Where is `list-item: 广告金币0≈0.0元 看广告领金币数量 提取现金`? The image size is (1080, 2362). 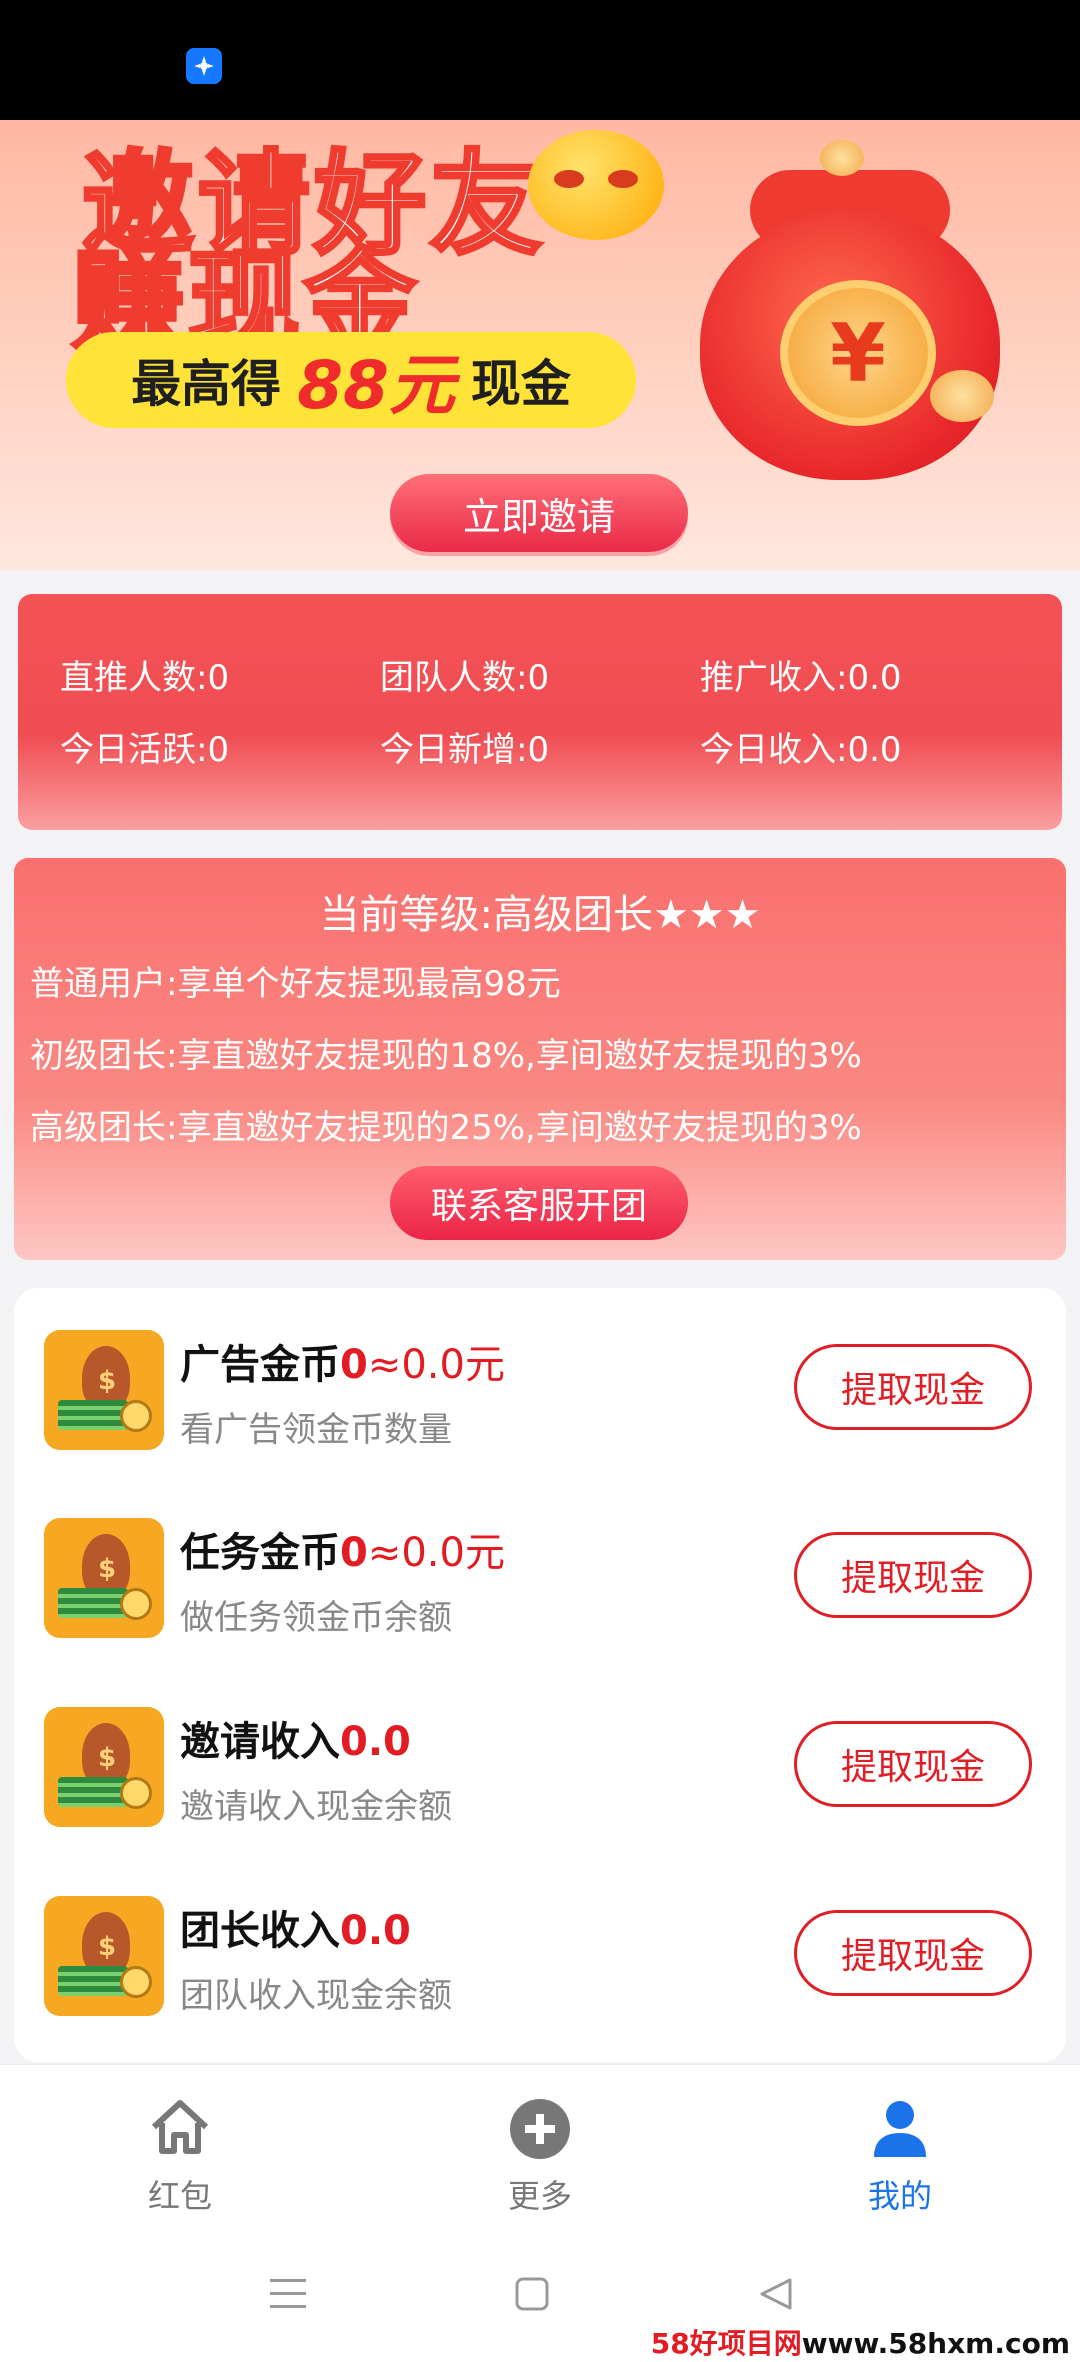
list-item: 广告金币0≈0.0元 看广告领金币数量 提取现金 is located at coordinates (540, 1383).